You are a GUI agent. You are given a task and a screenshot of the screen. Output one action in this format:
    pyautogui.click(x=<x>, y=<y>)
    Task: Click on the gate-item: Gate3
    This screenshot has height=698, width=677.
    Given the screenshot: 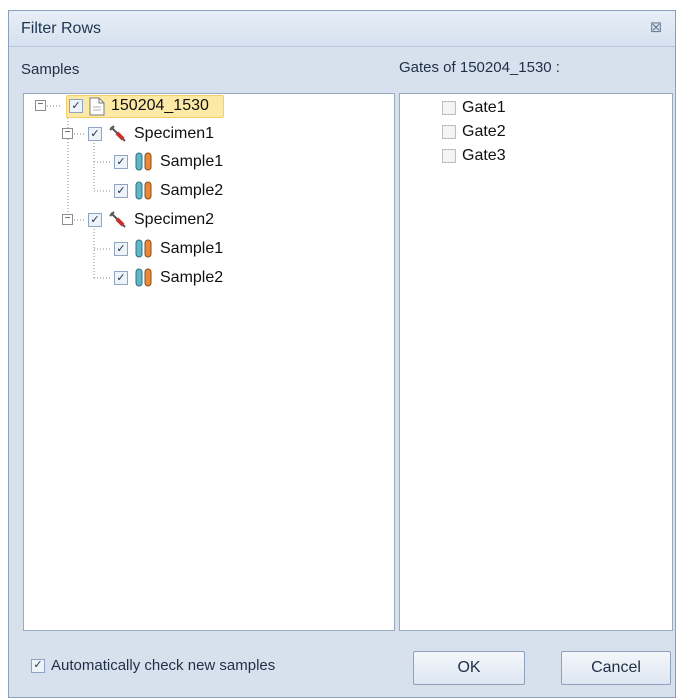 What is the action you would take?
    pyautogui.click(x=474, y=156)
    